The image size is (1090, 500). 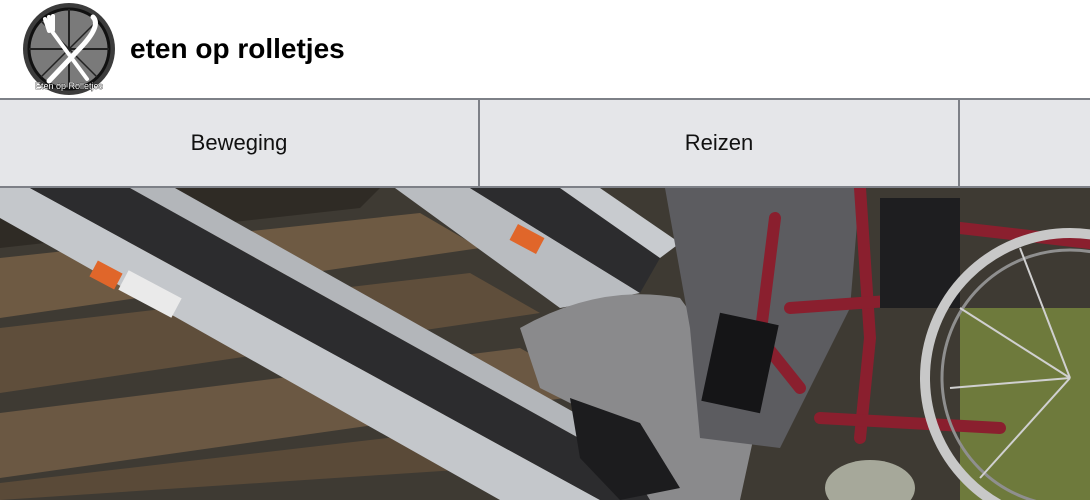 What do you see at coordinates (69, 49) in the screenshot?
I see `site-logo: Eten op Rolletjes` at bounding box center [69, 49].